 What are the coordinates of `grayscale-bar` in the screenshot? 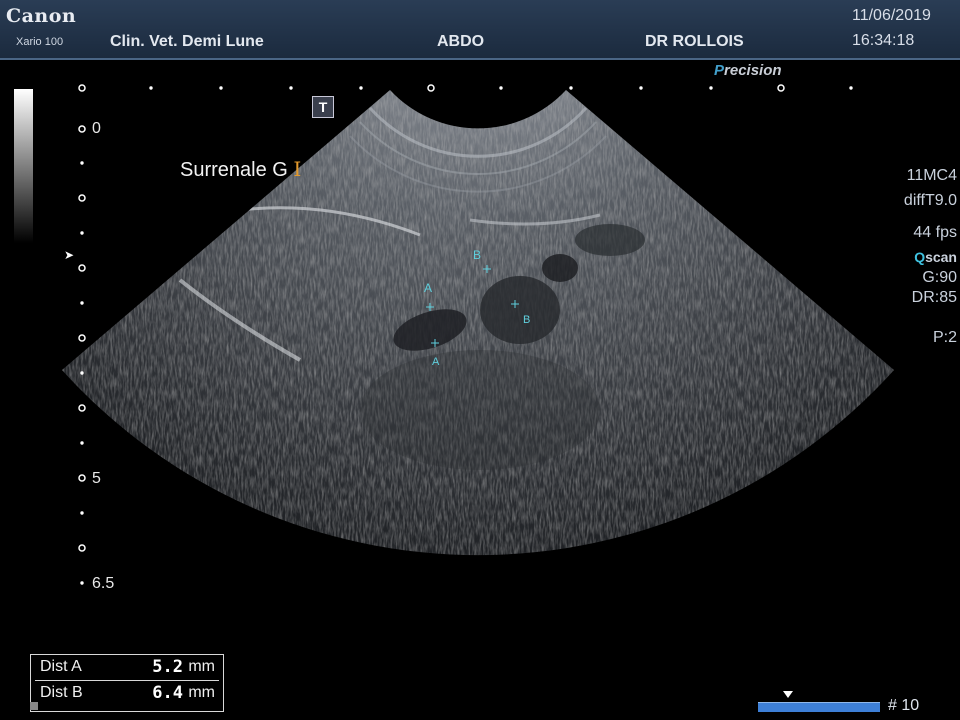 It's located at (23, 166).